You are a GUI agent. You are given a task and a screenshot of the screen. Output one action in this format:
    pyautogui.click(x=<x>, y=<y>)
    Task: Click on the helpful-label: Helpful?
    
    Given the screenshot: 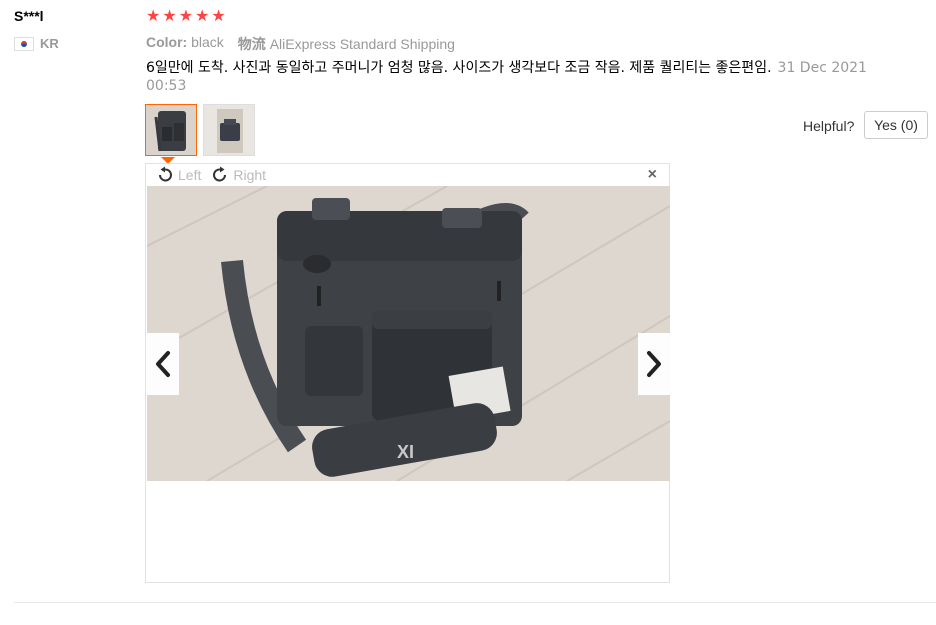 What is the action you would take?
    pyautogui.click(x=829, y=126)
    